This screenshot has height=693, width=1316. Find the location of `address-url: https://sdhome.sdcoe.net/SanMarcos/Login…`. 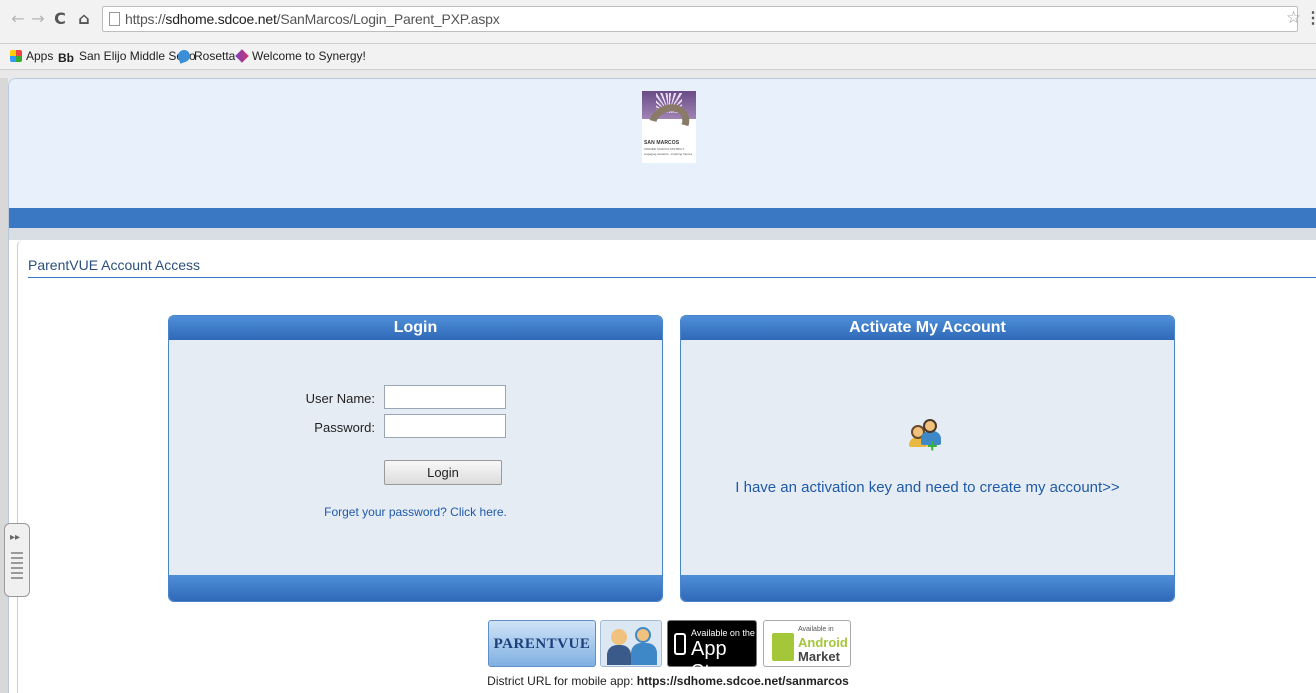

address-url: https://sdhome.sdcoe.net/SanMarcos/Login… is located at coordinates (312, 19).